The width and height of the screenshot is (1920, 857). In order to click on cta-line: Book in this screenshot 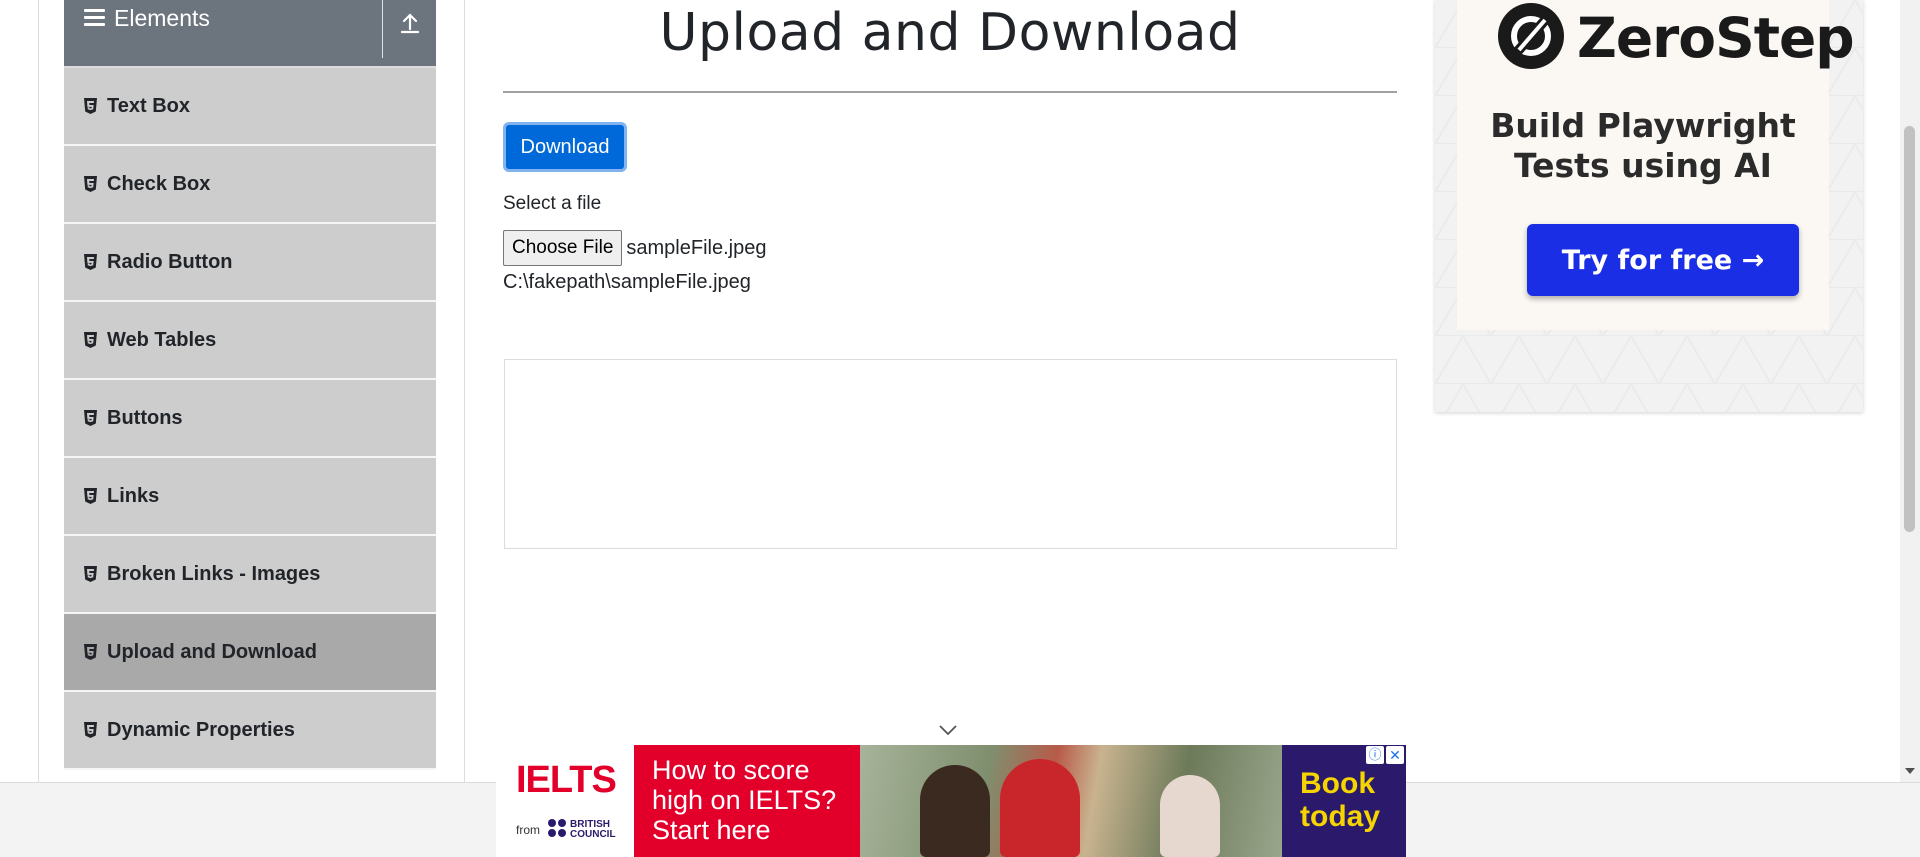, I will do `click(1337, 783)`.